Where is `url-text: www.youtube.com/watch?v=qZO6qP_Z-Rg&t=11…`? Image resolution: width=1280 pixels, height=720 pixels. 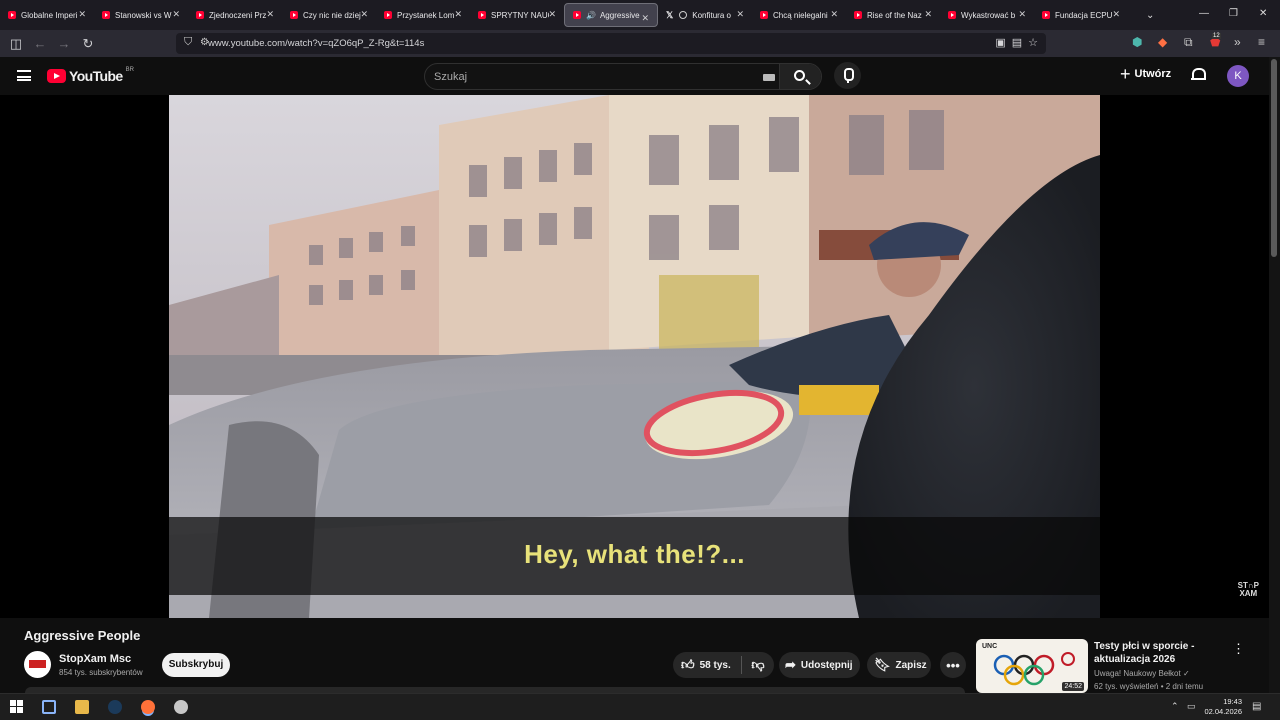 url-text: www.youtube.com/watch?v=qZO6qP_Z-Rg&t=11… is located at coordinates (316, 43).